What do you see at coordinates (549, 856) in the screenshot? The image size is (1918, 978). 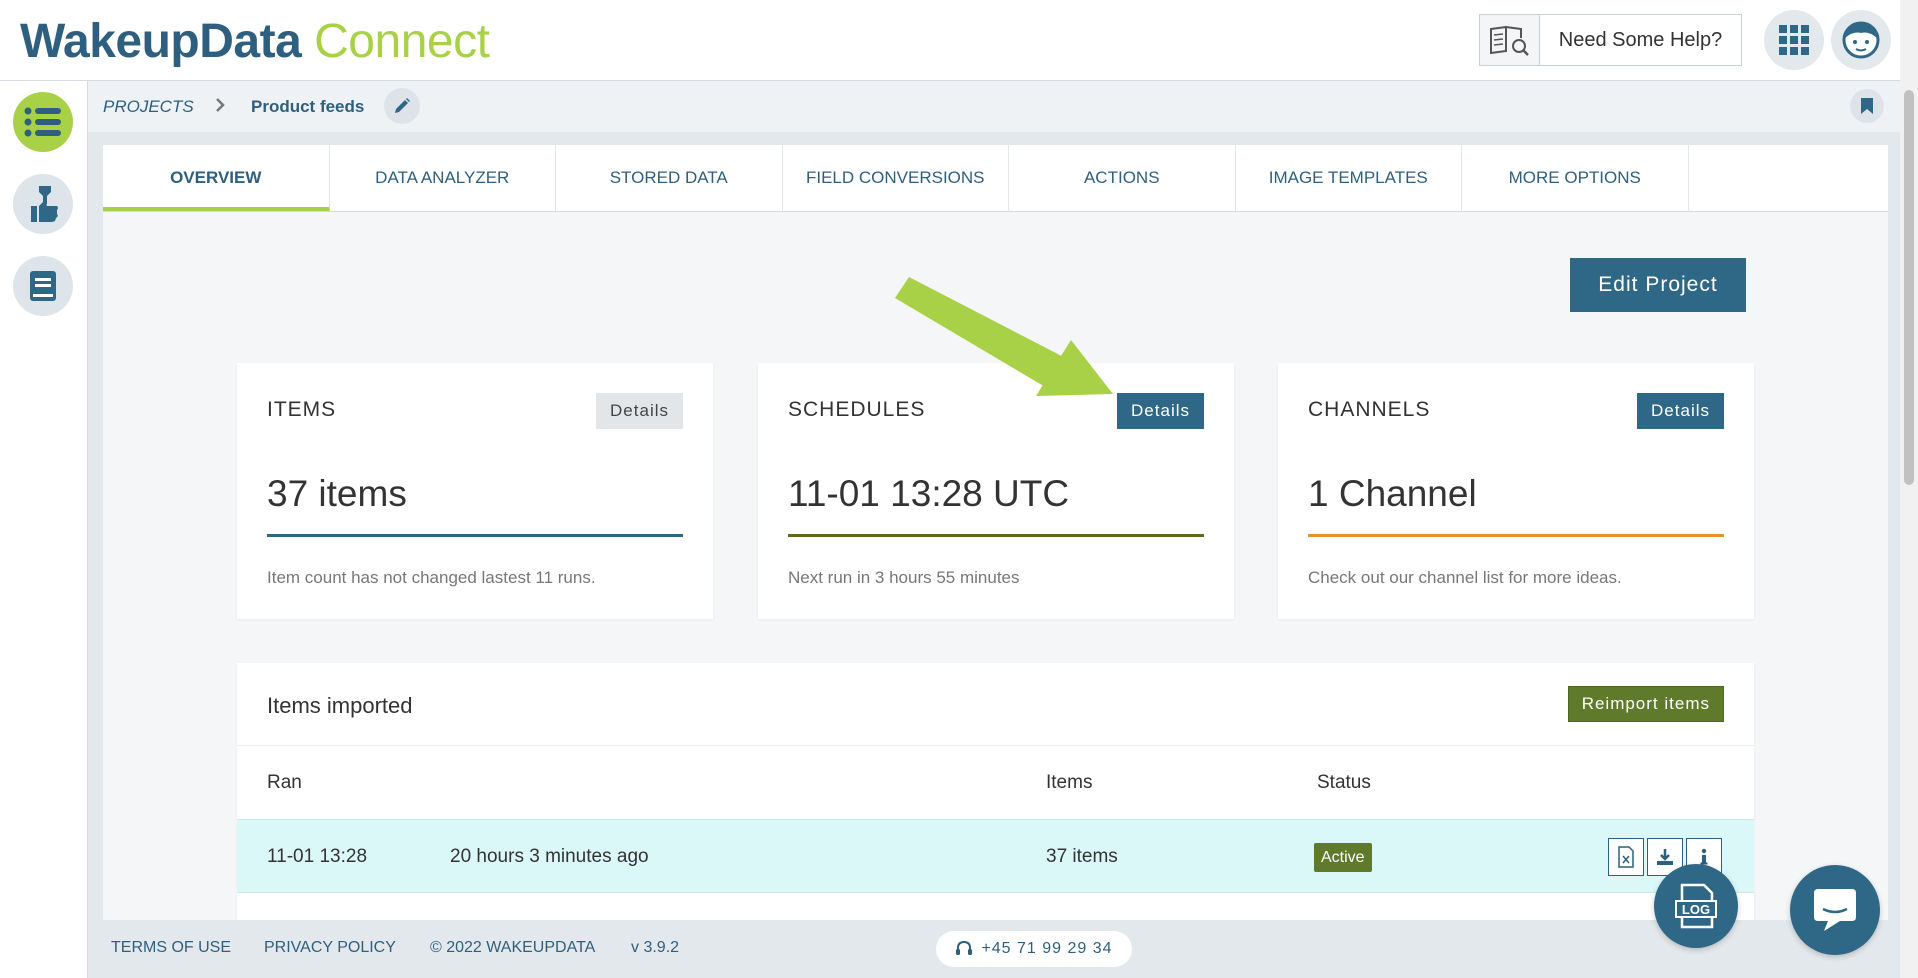 I see `row-ago: 20 hours 3 minutes ago` at bounding box center [549, 856].